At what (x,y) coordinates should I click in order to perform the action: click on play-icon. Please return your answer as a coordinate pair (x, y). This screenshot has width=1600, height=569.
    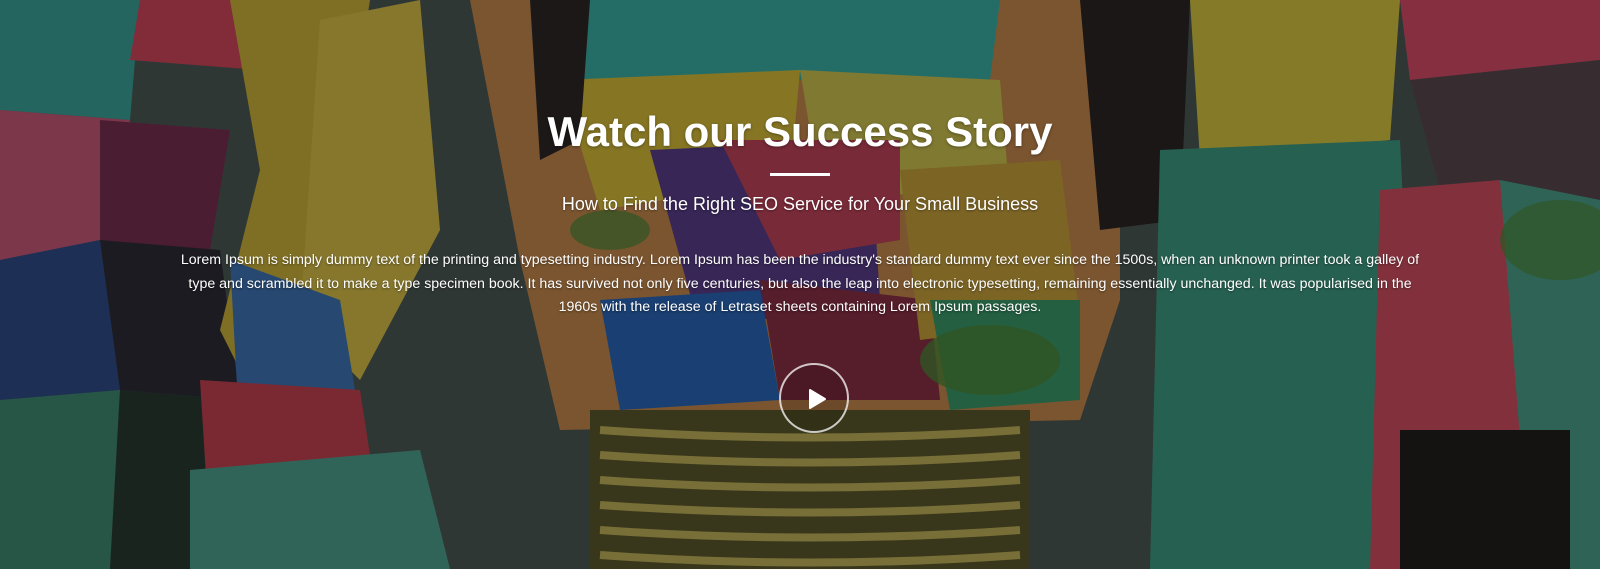
    Looking at the image, I should click on (817, 399).